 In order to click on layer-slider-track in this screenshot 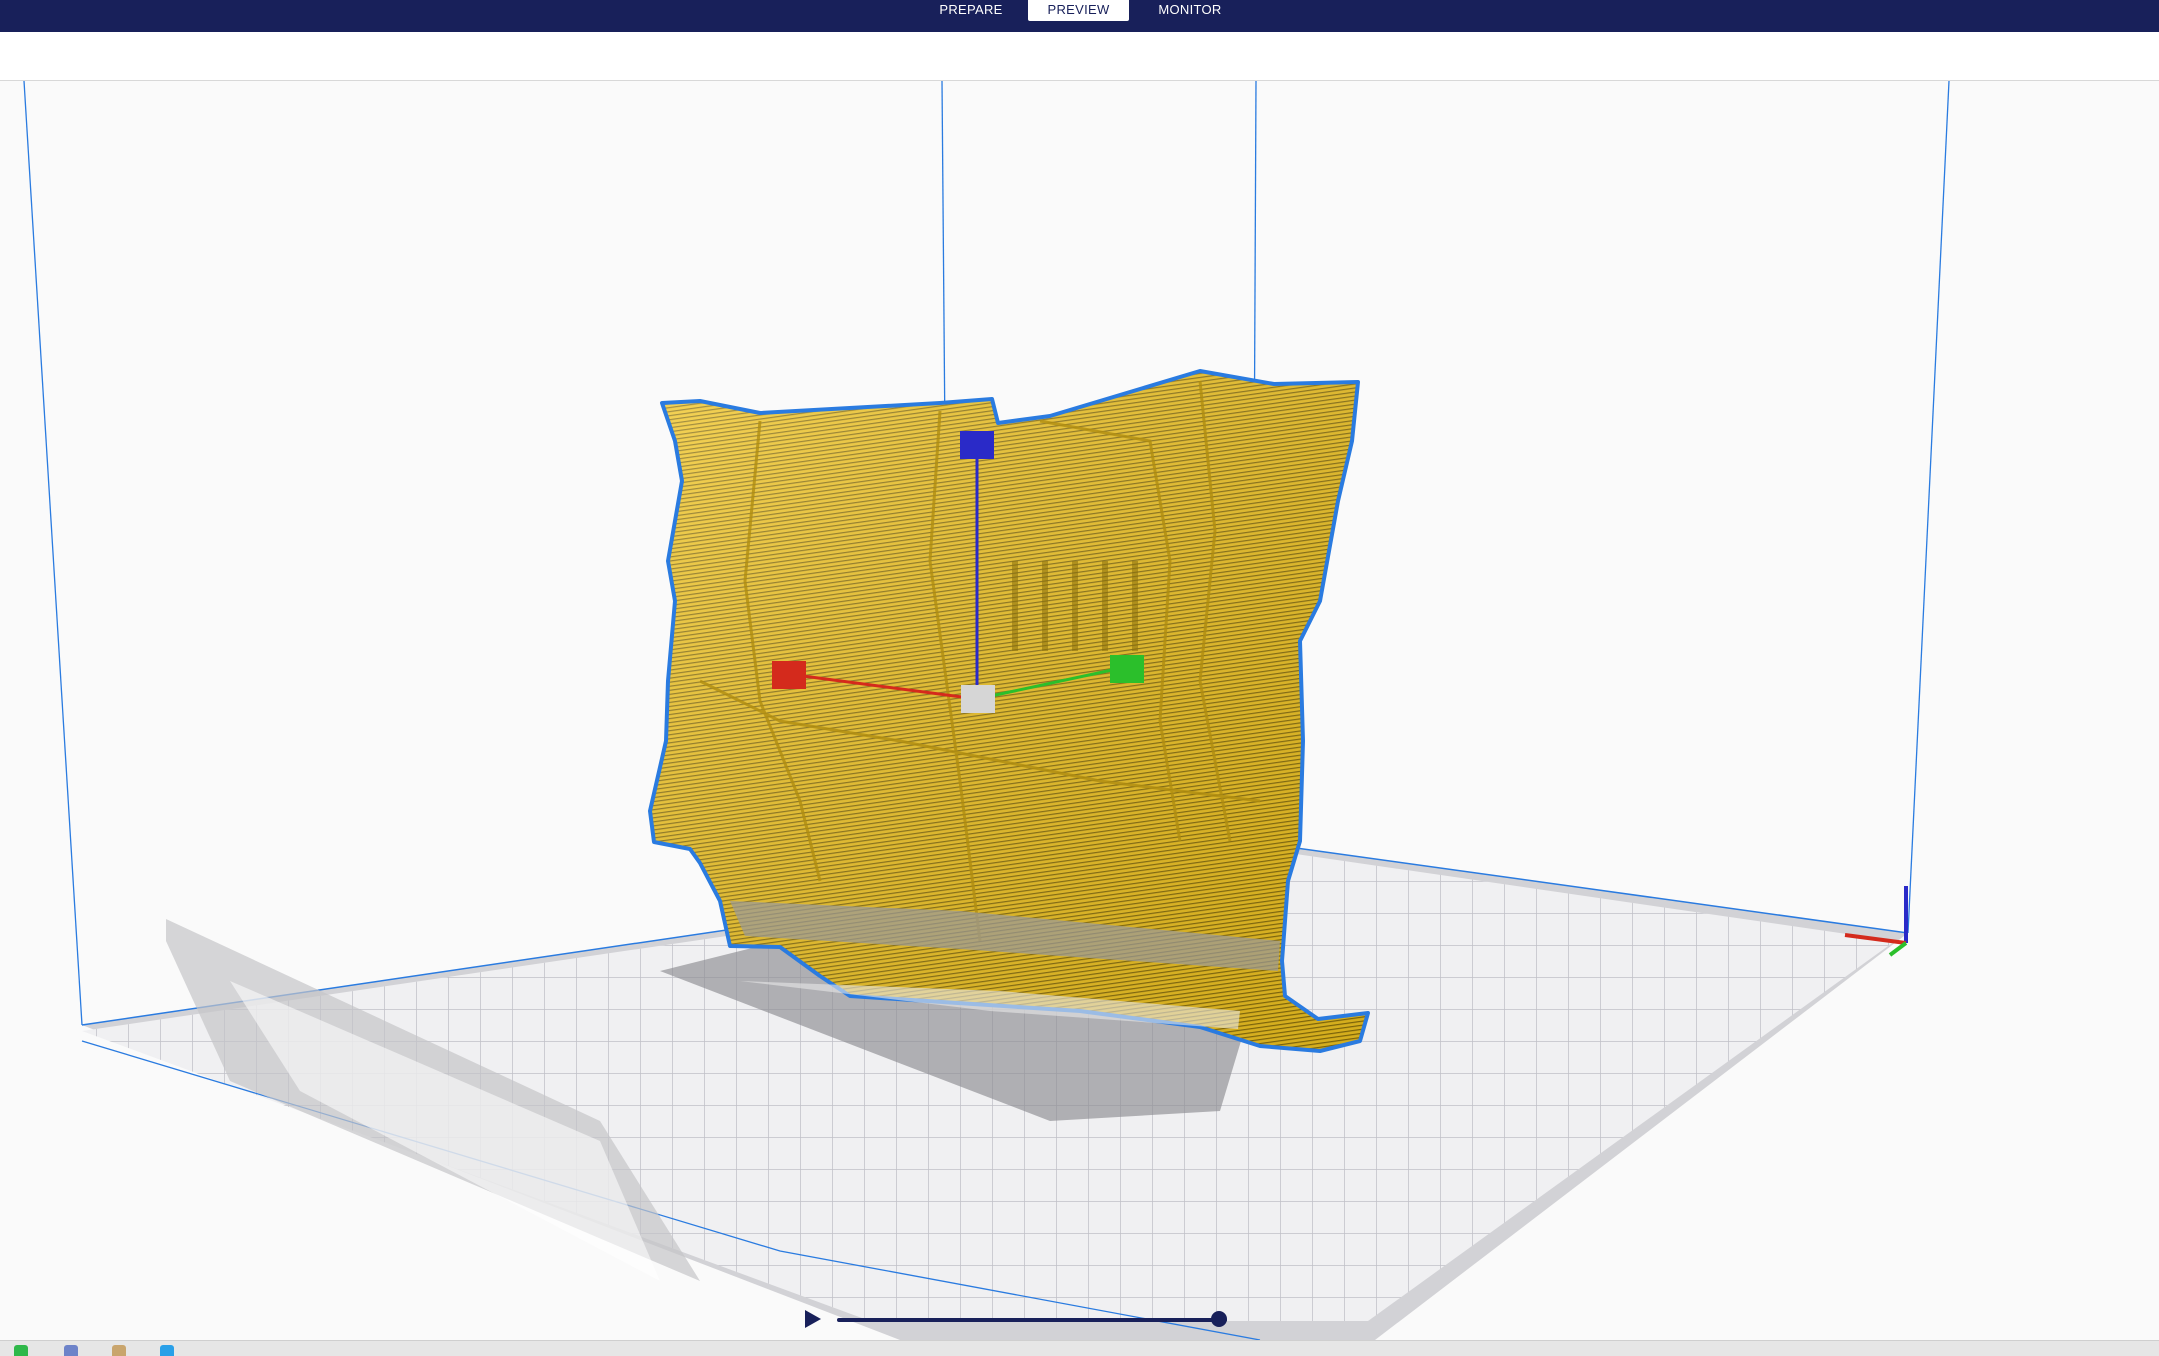, I will do `click(1032, 1320)`.